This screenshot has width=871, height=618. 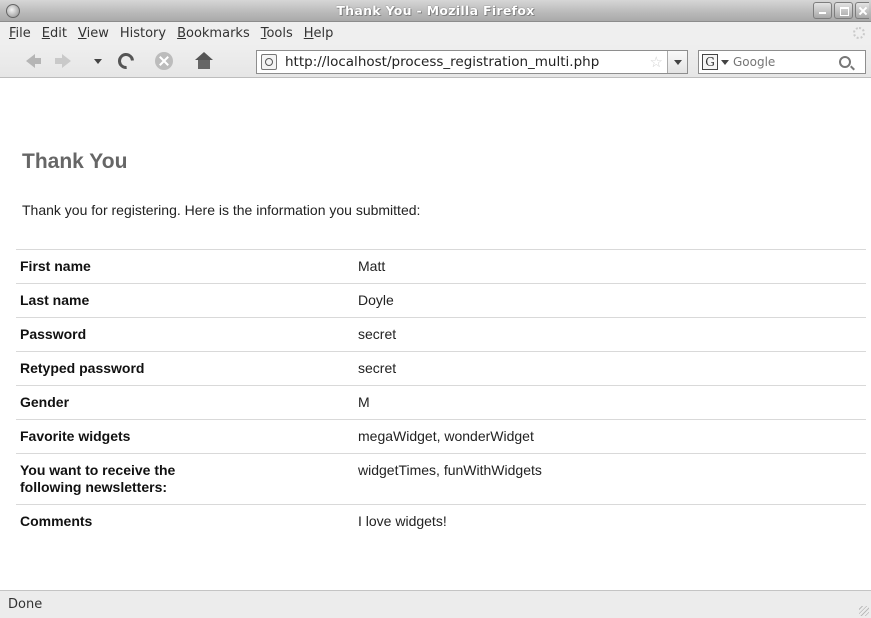 I want to click on row-value: Doyle, so click(x=610, y=300).